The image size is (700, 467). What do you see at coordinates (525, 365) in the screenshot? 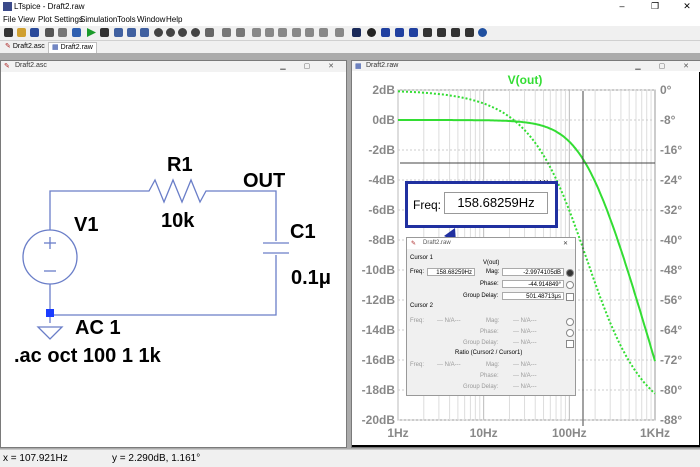
I see `ratio-mag-na: --- N/A---` at bounding box center [525, 365].